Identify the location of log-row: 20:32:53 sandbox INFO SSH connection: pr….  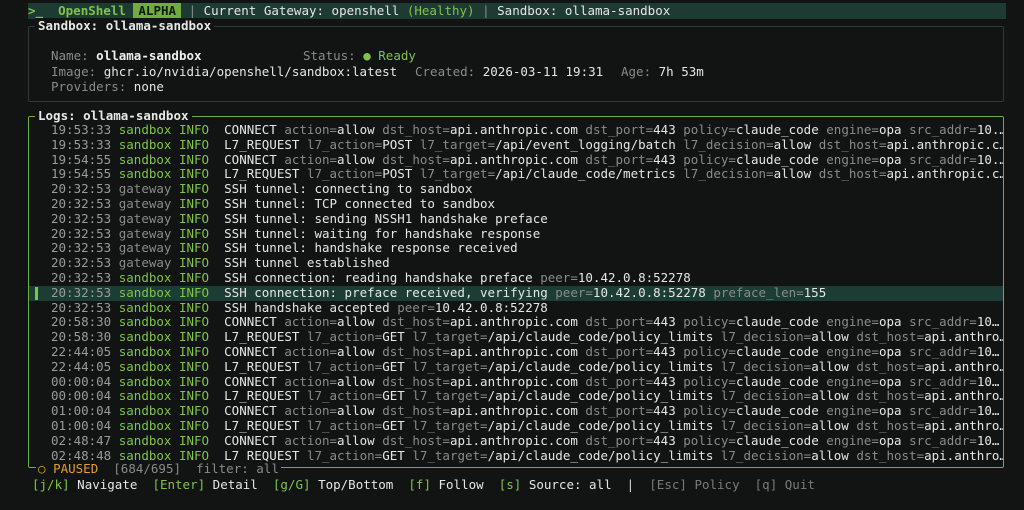
(516, 293).